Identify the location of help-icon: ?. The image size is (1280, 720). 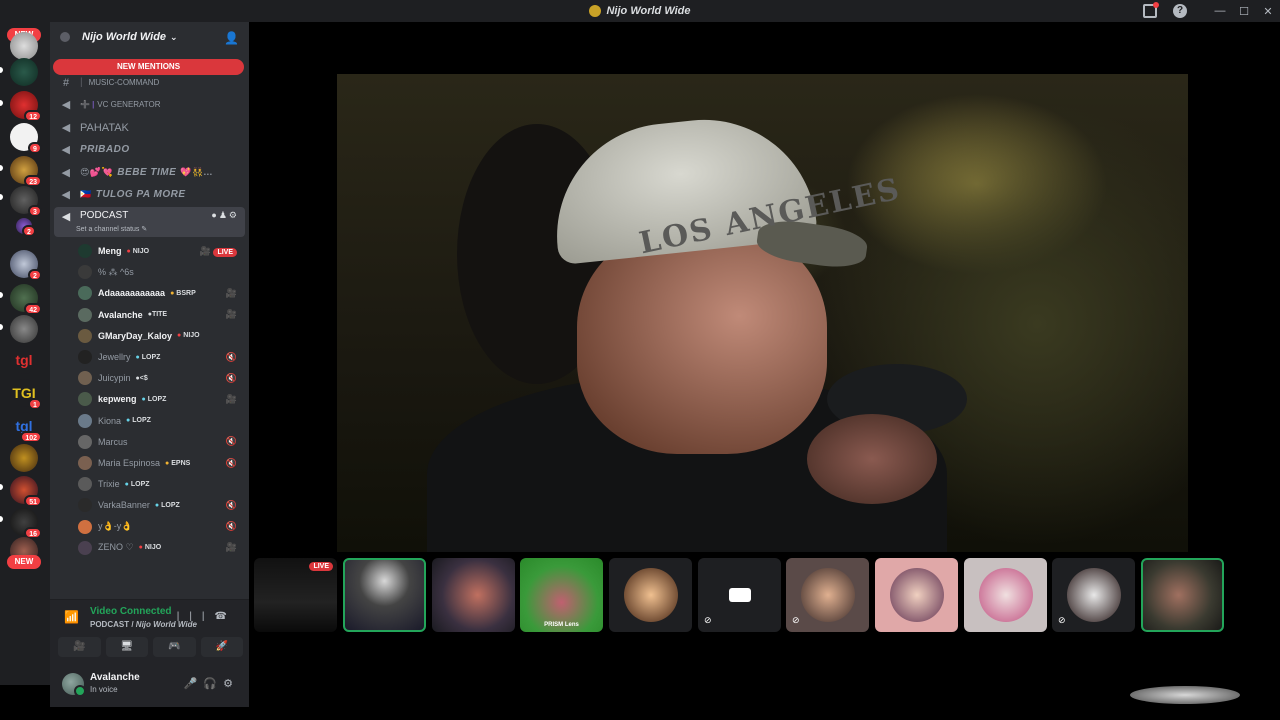
(1180, 11).